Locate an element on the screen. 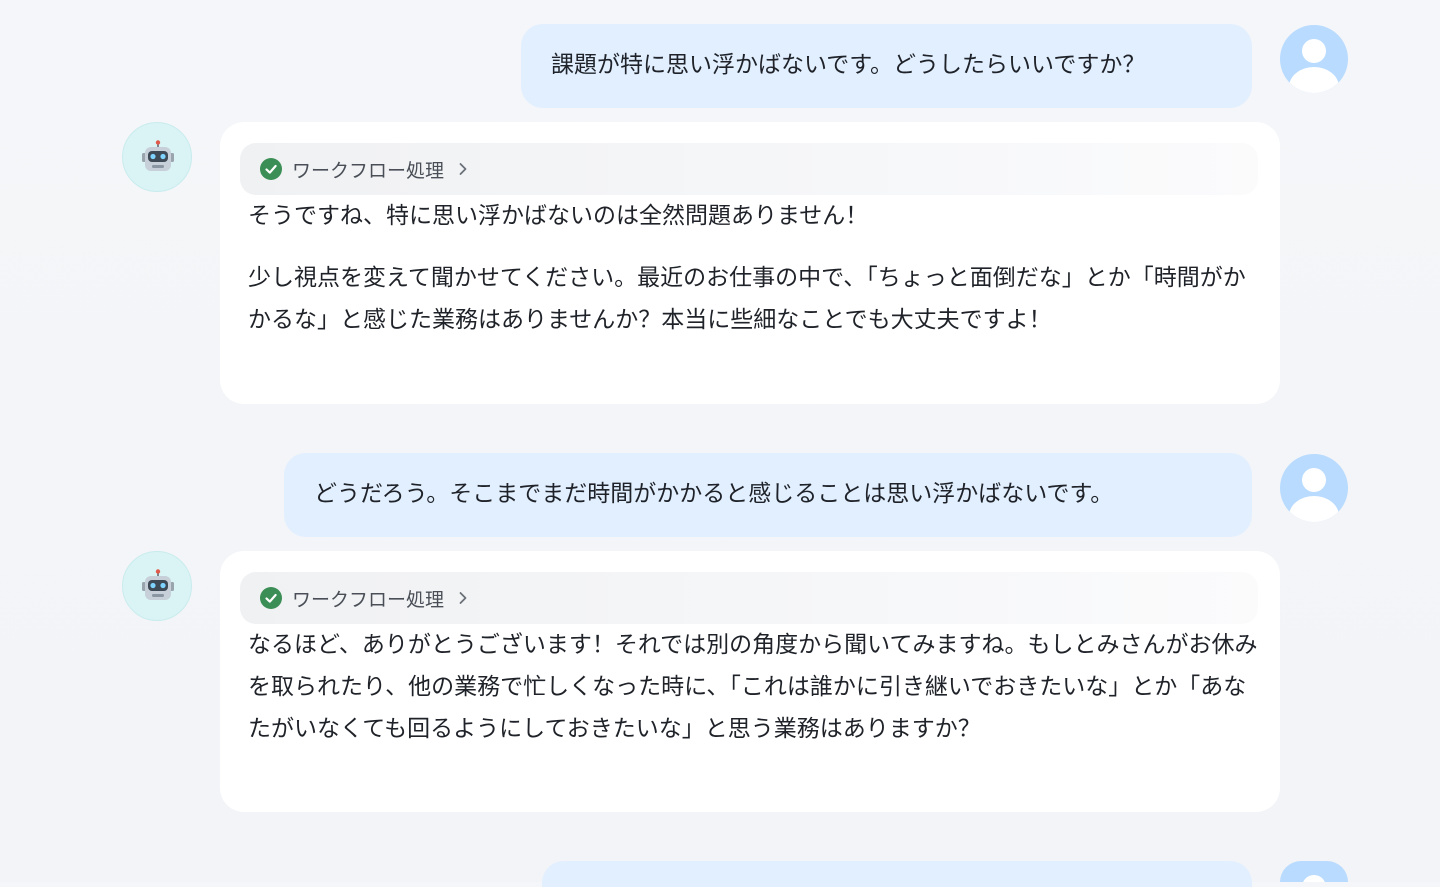 The image size is (1440, 887). user-message-bubble: 課題が特に思い浮かばないです。どうしたらいいですか？ is located at coordinates (886, 66).